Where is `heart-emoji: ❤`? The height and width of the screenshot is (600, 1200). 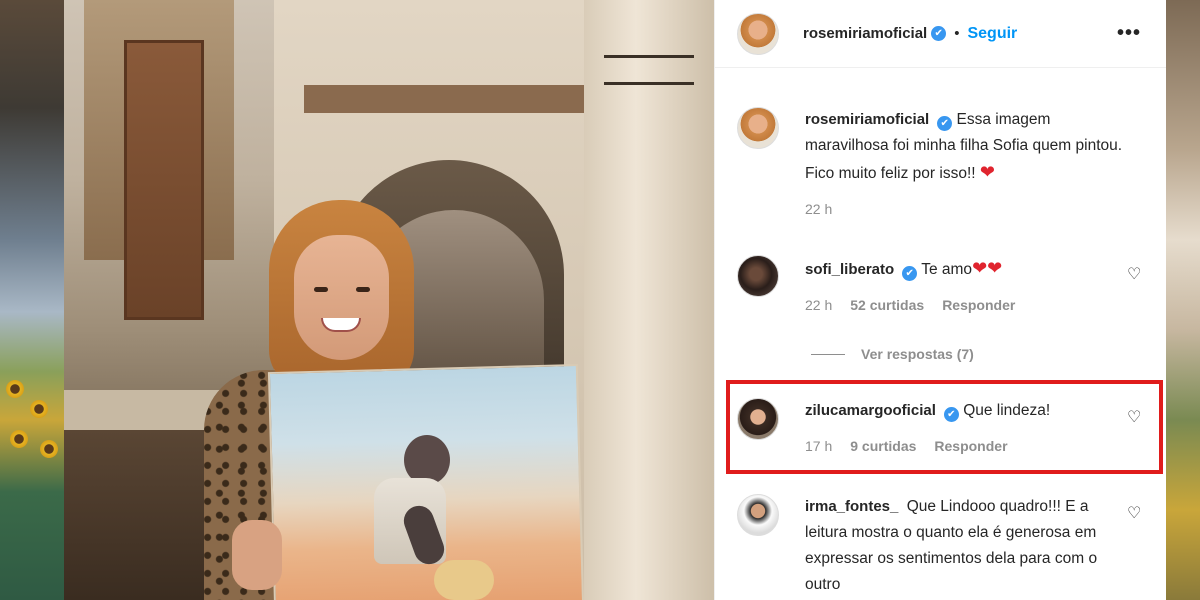 heart-emoji: ❤ is located at coordinates (987, 172).